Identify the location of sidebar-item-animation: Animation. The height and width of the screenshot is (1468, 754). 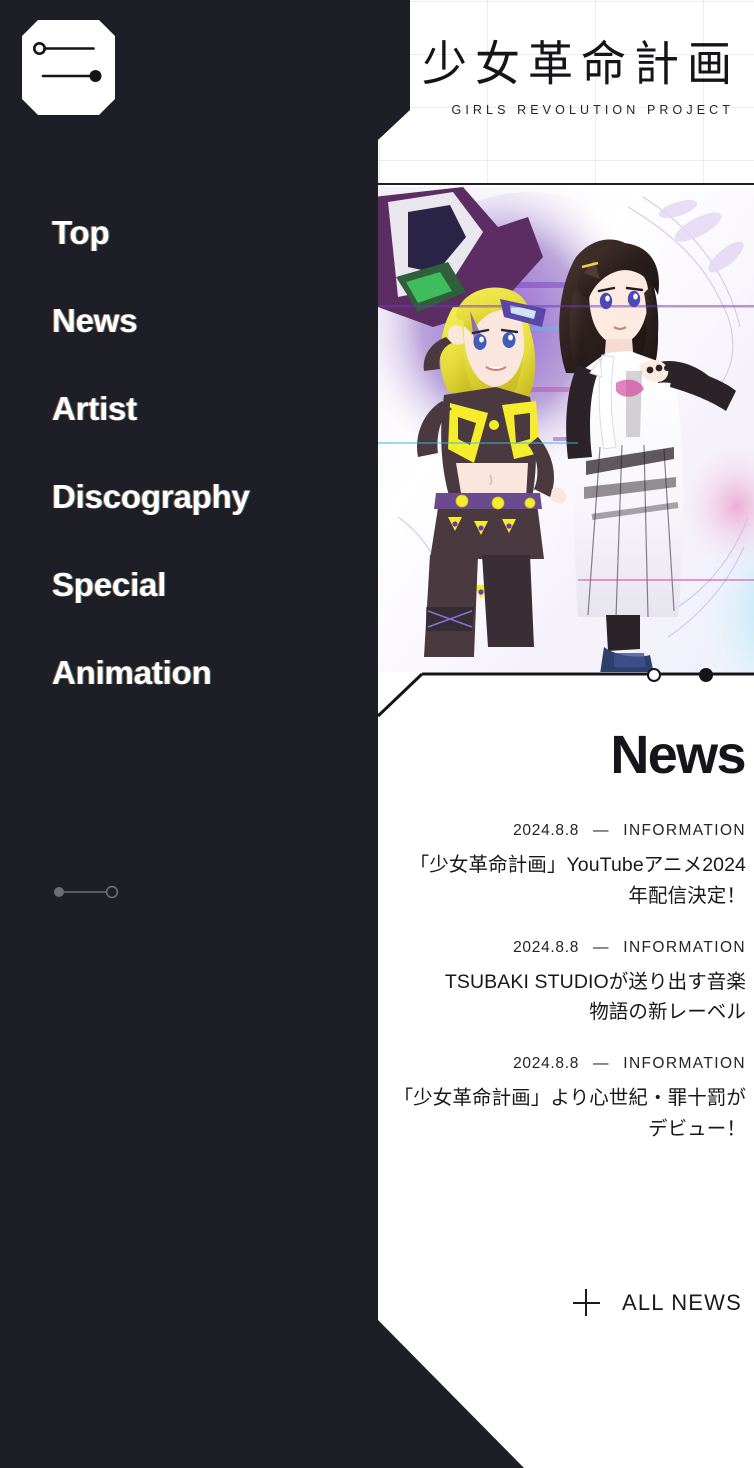
(212, 672).